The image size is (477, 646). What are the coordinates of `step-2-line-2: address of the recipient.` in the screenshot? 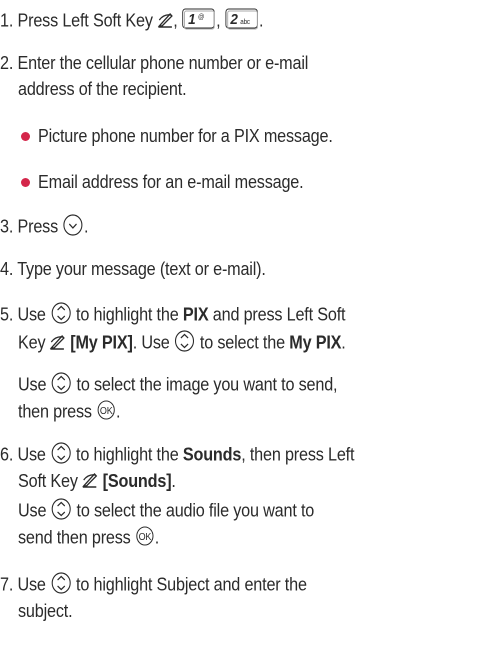 It's located at (111, 89).